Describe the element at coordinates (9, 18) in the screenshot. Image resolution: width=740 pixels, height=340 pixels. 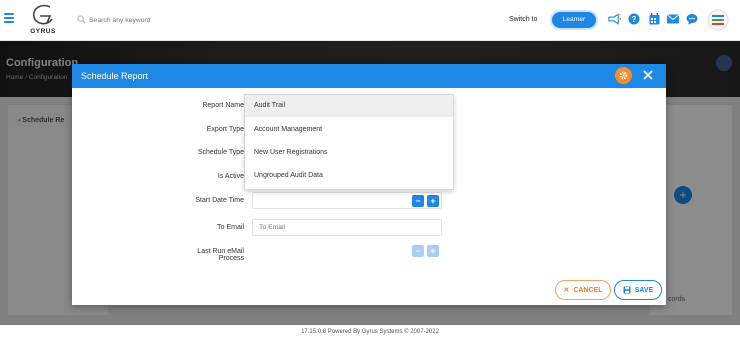
I see `hamburger-menu-icon` at that location.